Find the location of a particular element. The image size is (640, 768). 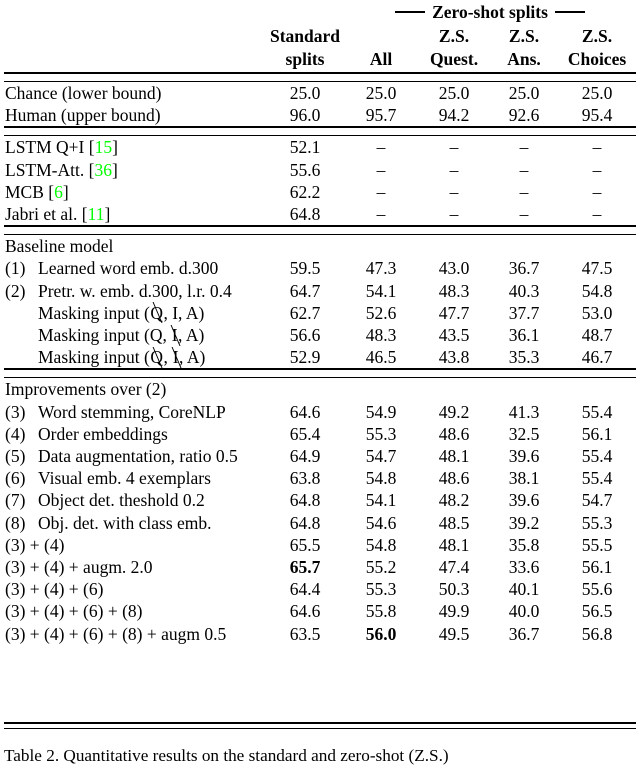

row-label-text: Pretr. w. emb. d.300, l.r. 0.4 is located at coordinates (135, 290).